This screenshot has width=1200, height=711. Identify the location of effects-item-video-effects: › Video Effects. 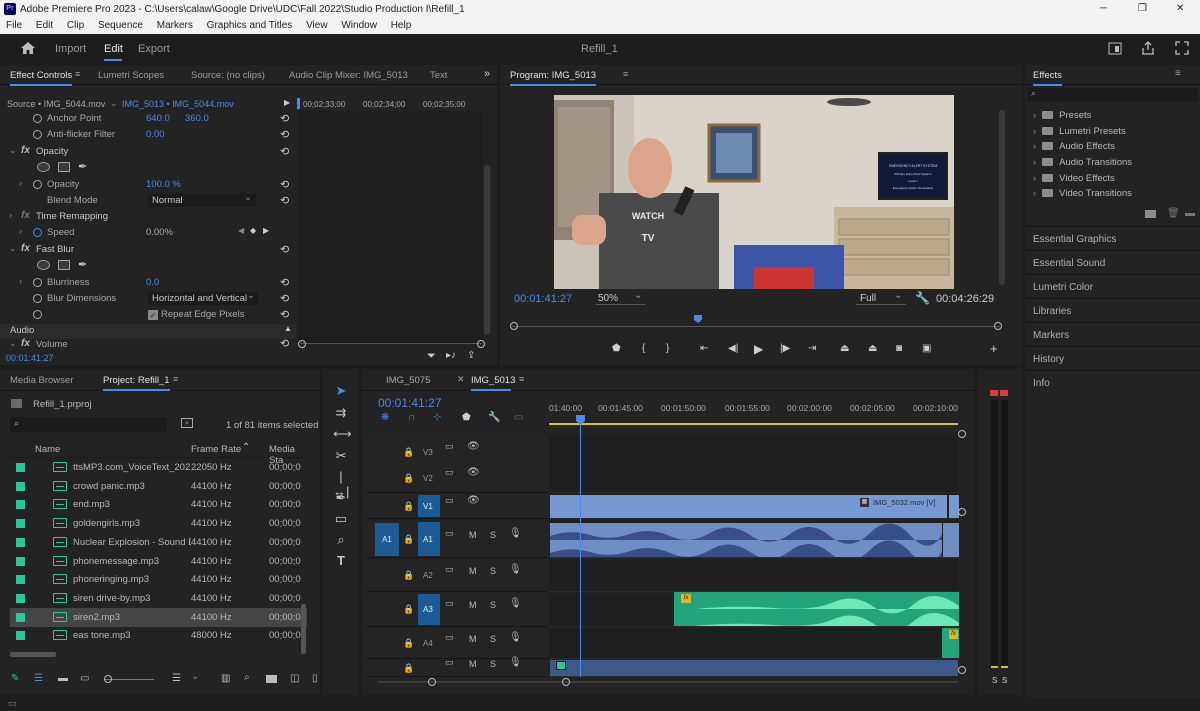
(1074, 178).